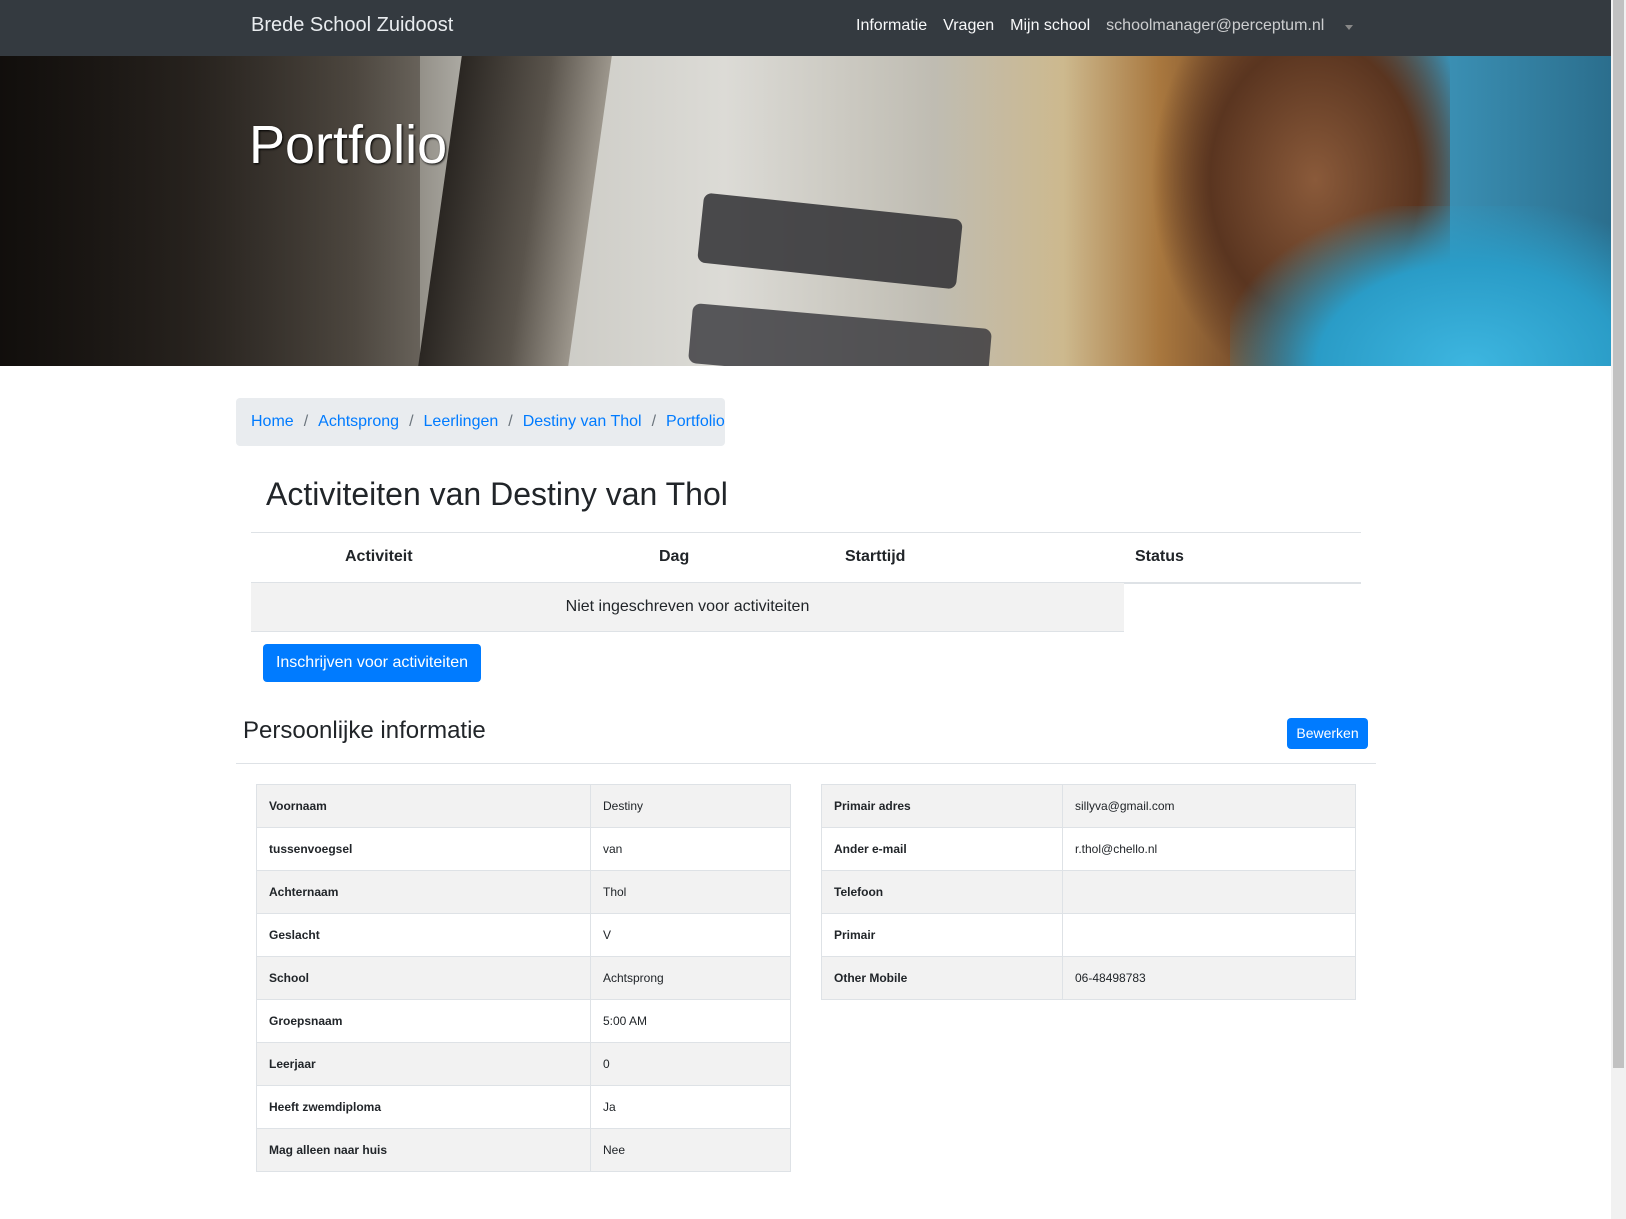  I want to click on breadcrumb-item-student: Destiny van Thol, so click(582, 422).